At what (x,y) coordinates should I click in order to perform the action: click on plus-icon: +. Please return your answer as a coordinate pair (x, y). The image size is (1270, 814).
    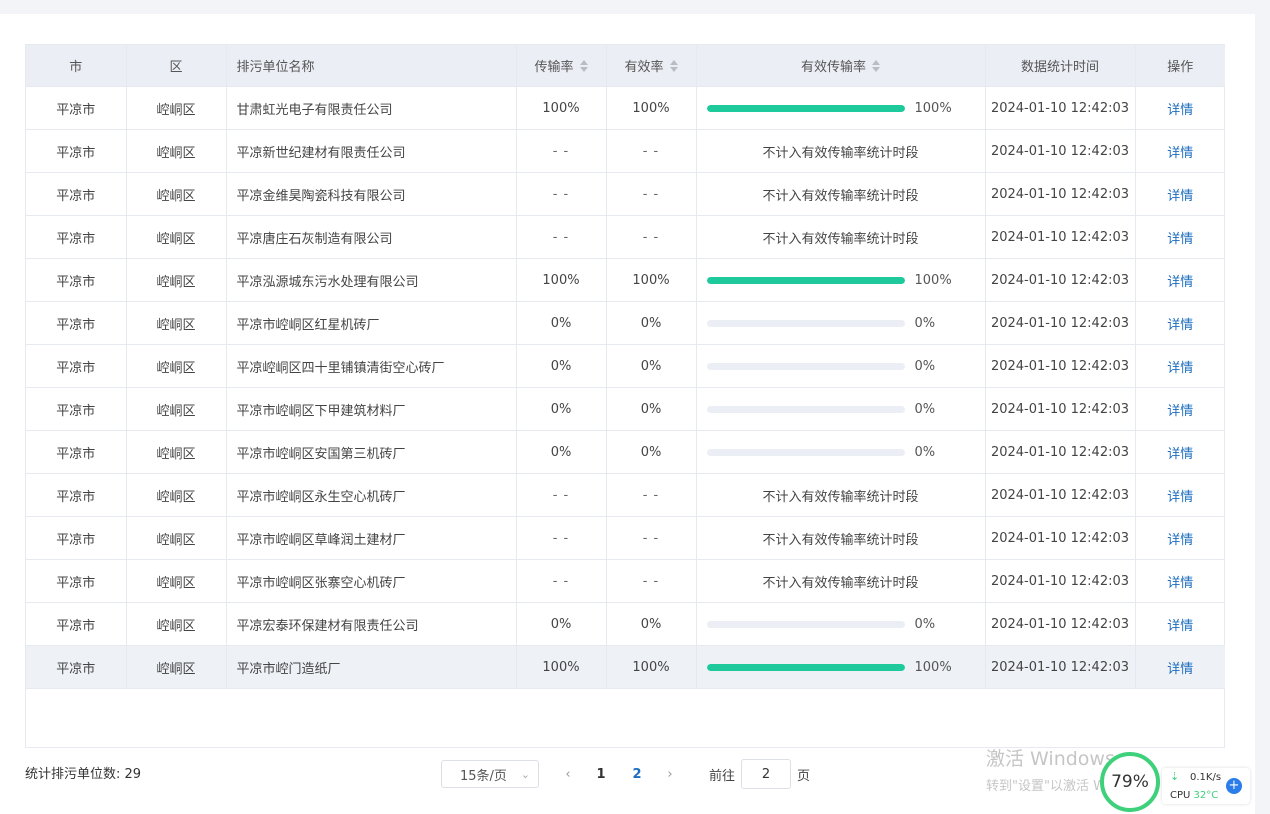
    Looking at the image, I should click on (1234, 786).